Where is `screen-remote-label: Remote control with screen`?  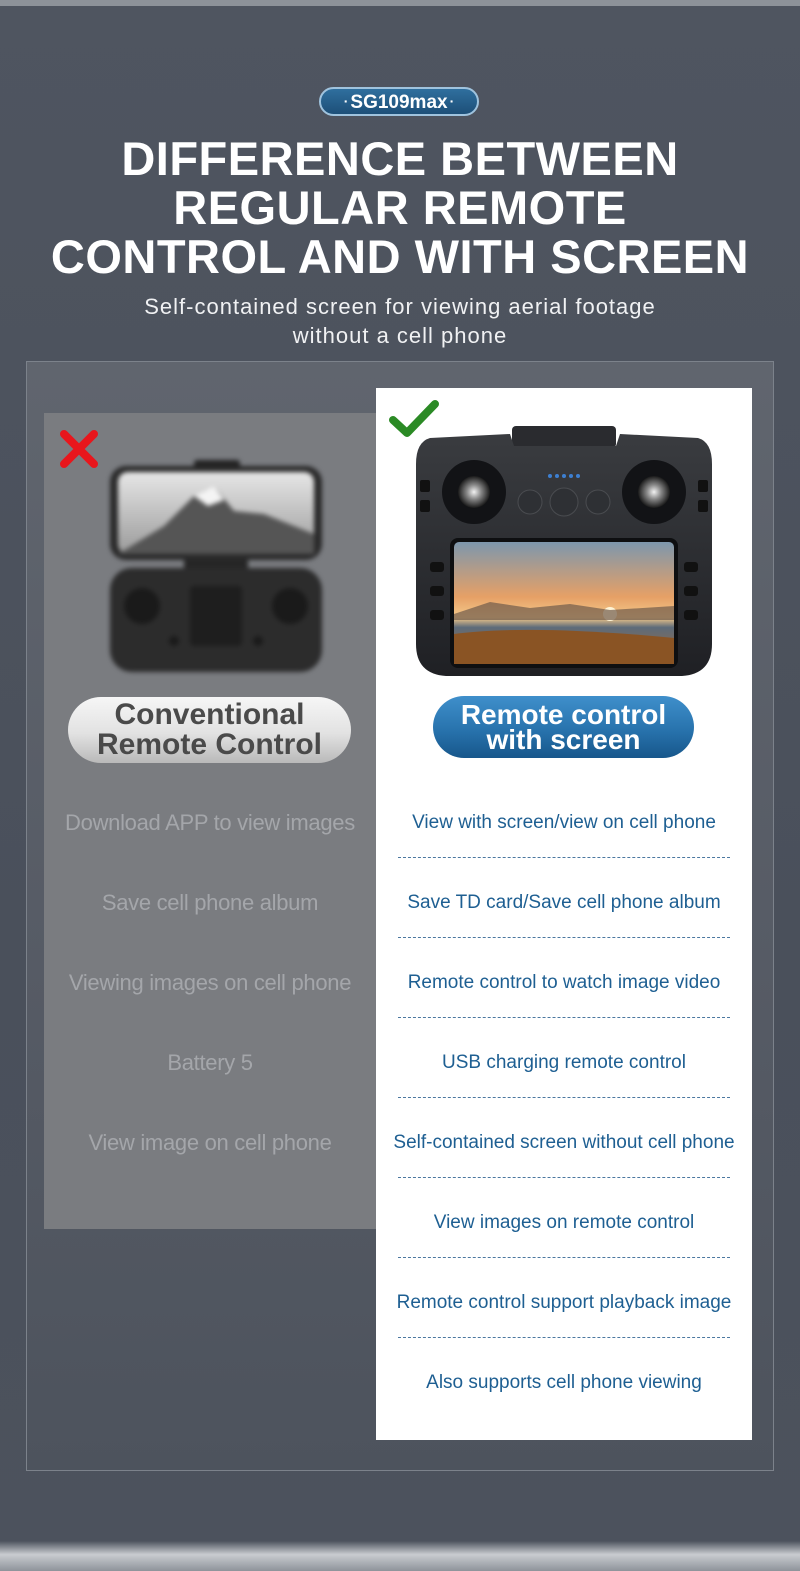 screen-remote-label: Remote control with screen is located at coordinates (563, 727).